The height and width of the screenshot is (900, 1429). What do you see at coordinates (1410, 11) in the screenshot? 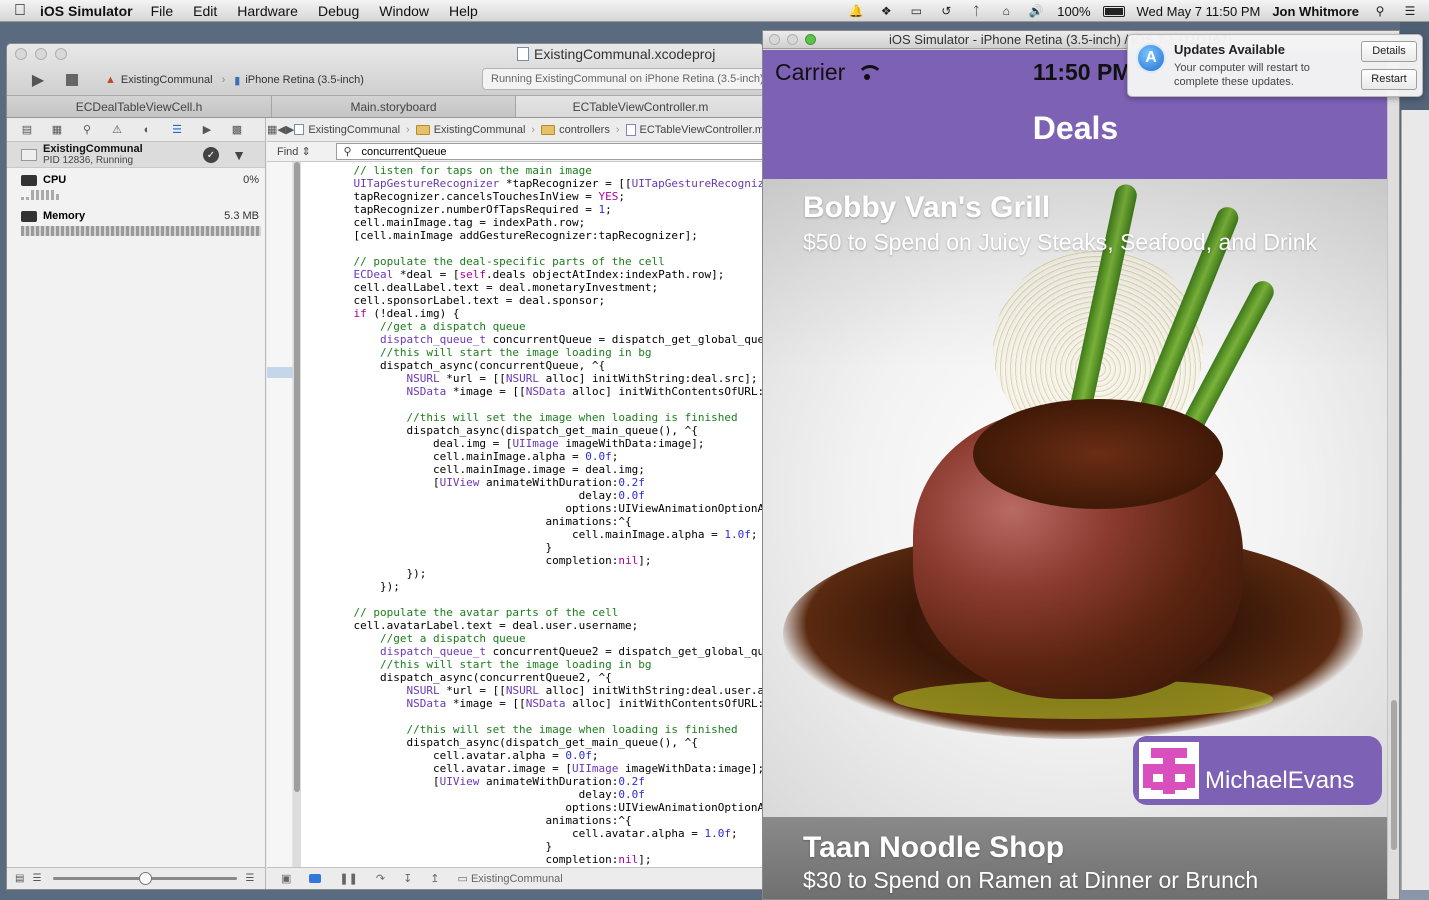
I see `notification-center-icon: ☰` at bounding box center [1410, 11].